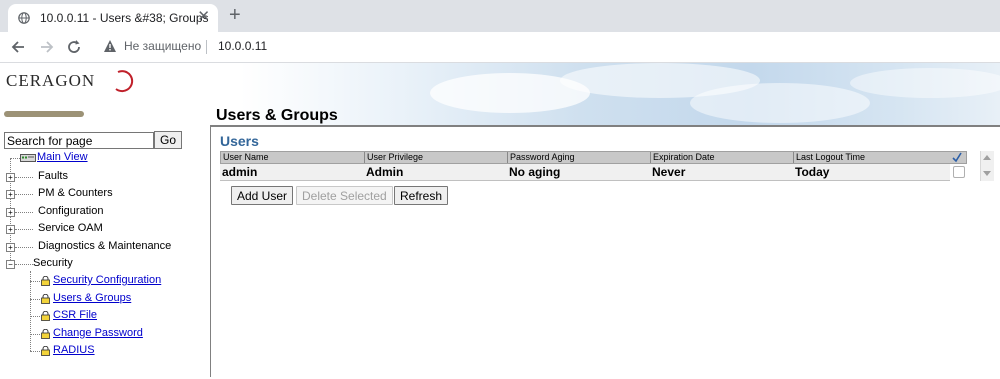  I want to click on page-title: Users & Groups, so click(277, 115).